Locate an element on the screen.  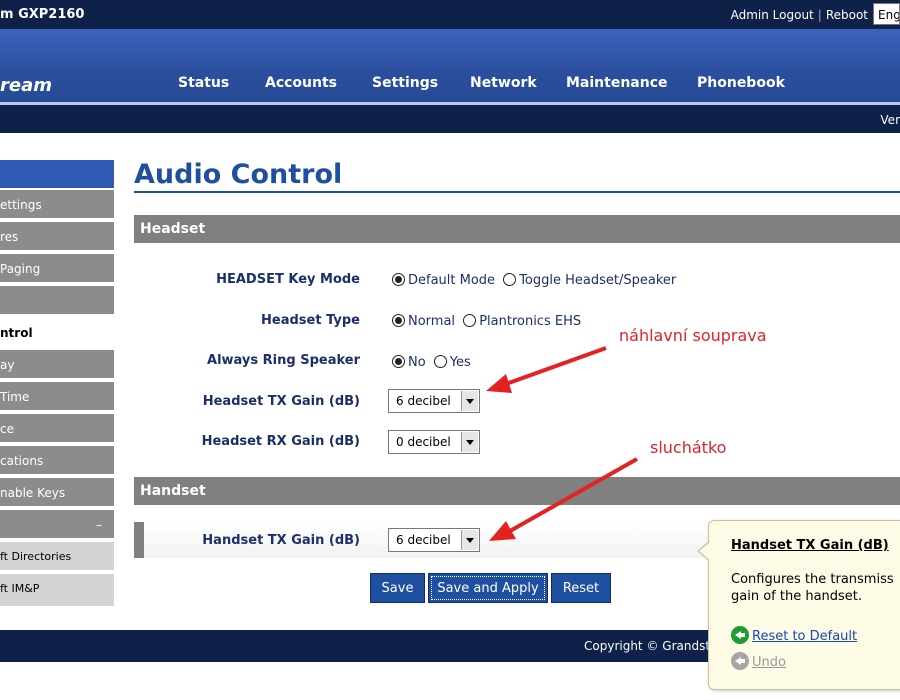
undo-label: Undo is located at coordinates (769, 662).